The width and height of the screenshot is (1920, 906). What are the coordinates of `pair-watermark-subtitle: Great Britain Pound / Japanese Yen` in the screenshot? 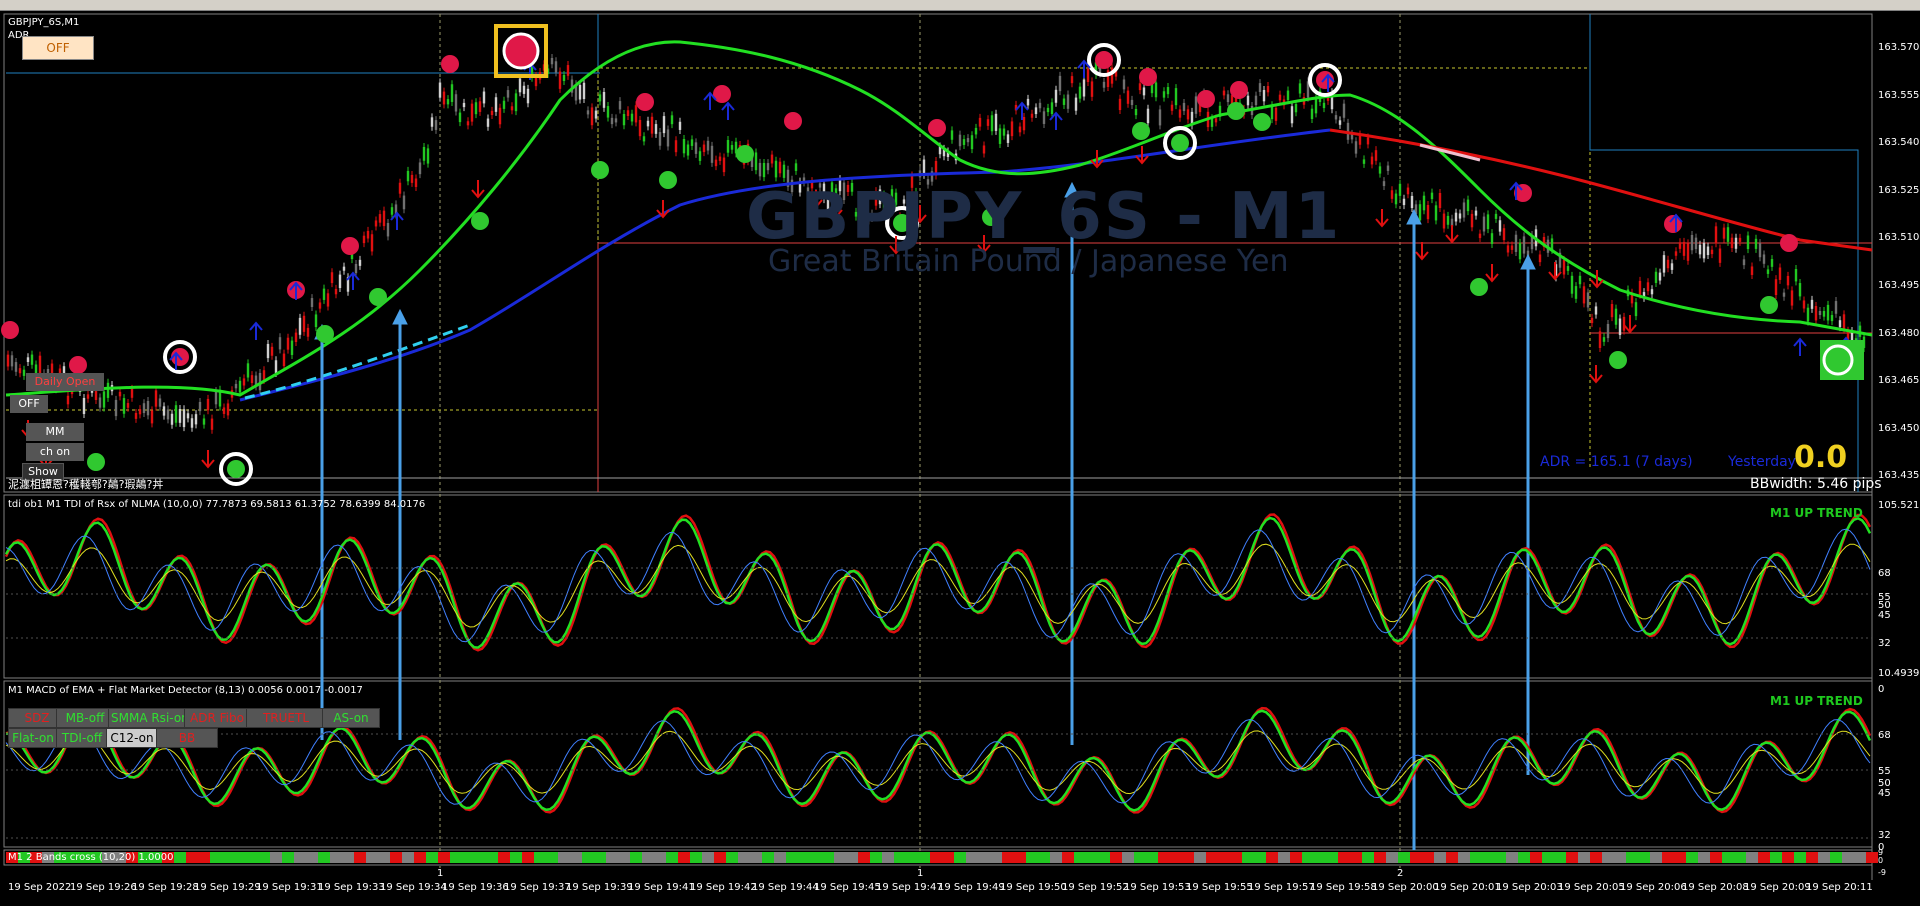 It's located at (1028, 261).